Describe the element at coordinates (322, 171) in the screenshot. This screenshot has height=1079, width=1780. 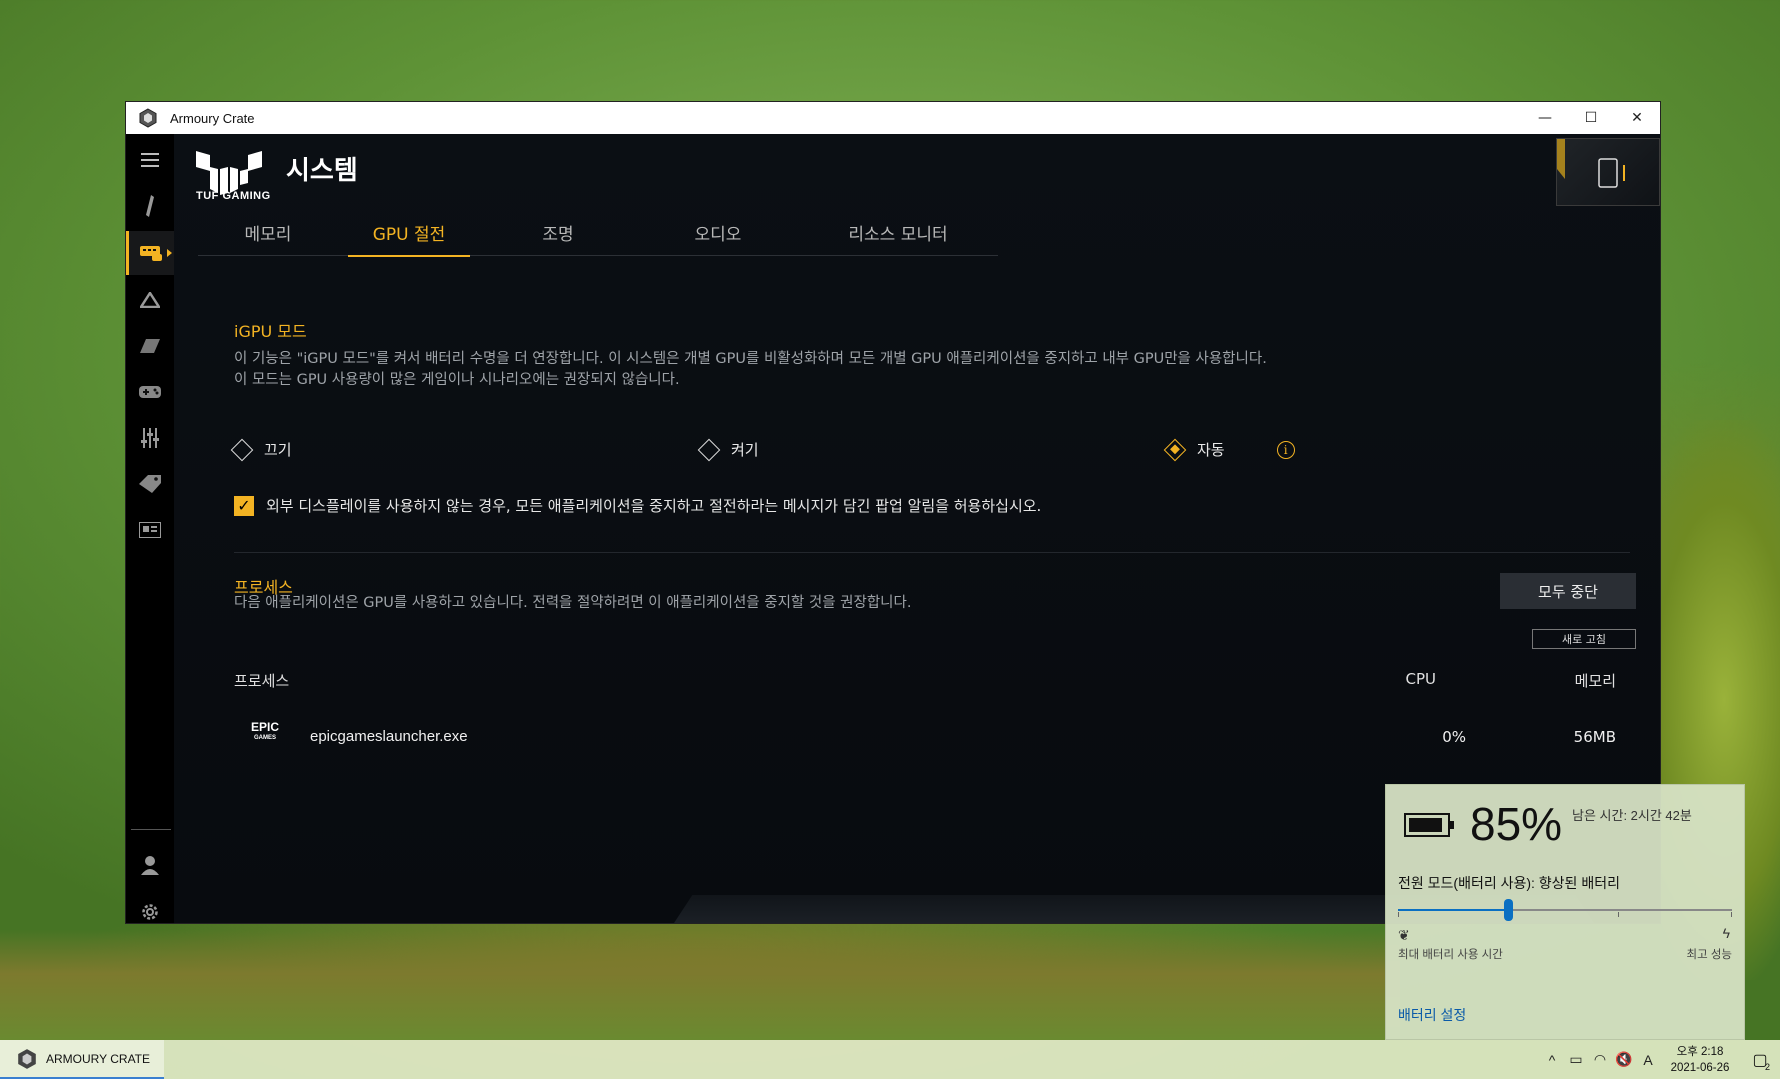
I see `page-title: 시스템` at that location.